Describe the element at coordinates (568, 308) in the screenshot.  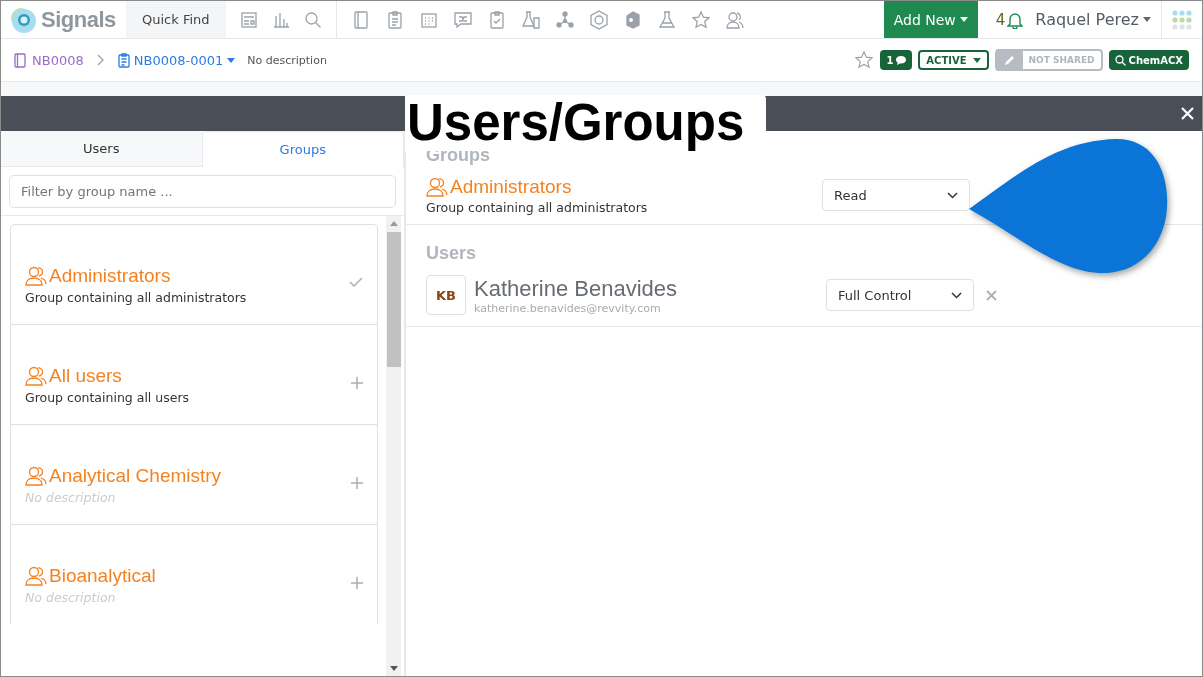
I see `user-email: katherine.benavides@revvity.com` at that location.